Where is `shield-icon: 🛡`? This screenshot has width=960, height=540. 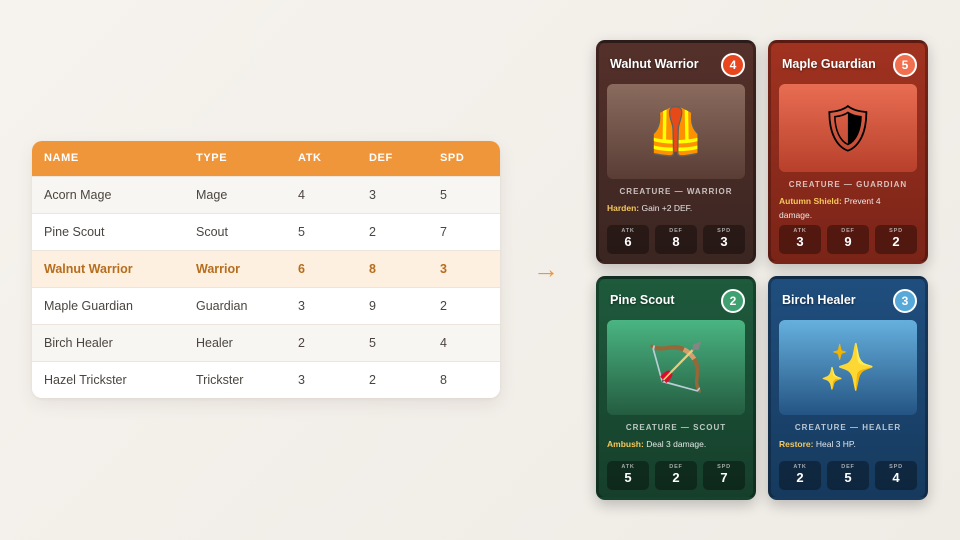 shield-icon: 🛡 is located at coordinates (848, 128).